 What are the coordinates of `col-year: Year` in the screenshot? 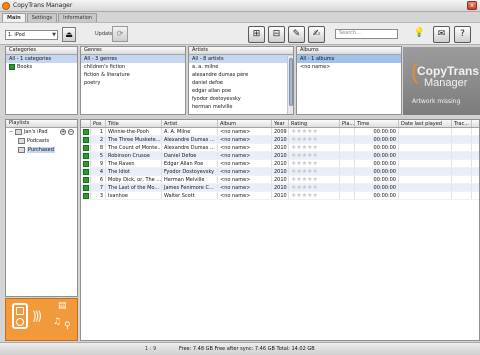 It's located at (280, 123).